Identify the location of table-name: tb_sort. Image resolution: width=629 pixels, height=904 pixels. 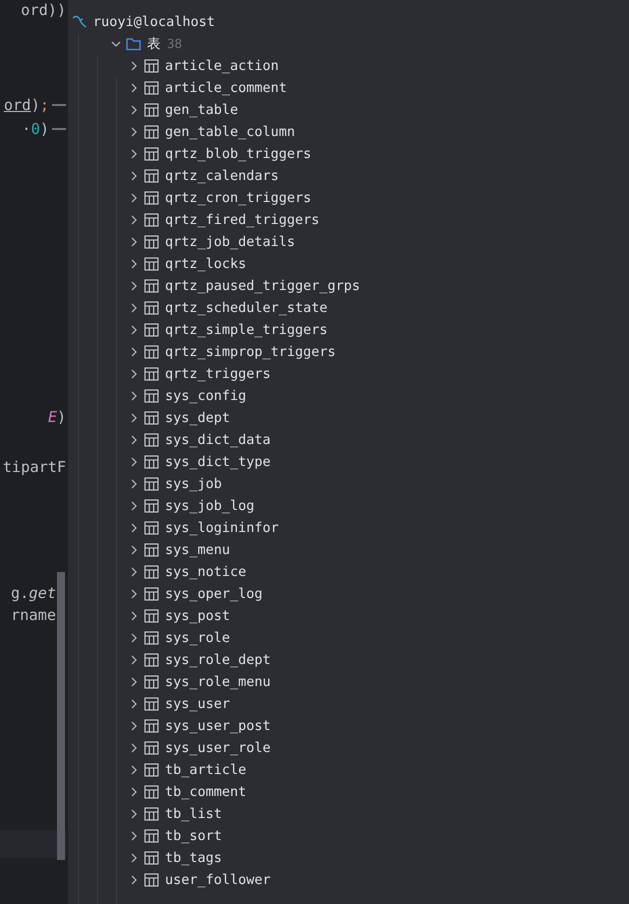
(193, 836).